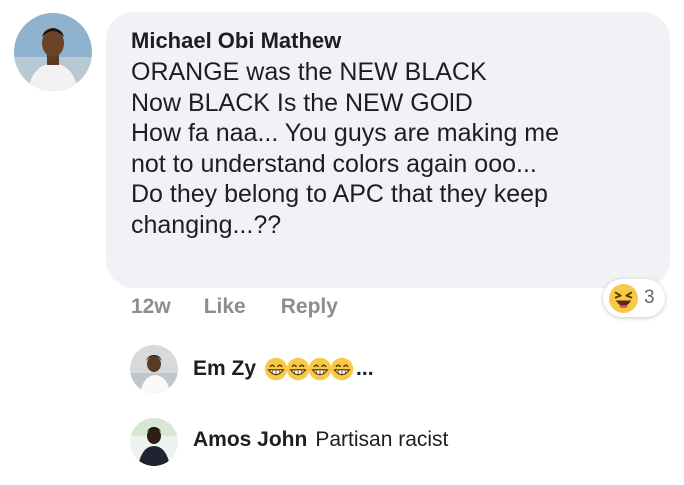 The width and height of the screenshot is (684, 485). I want to click on comment-line: ORANGE was the NEW BLACK, so click(309, 72).